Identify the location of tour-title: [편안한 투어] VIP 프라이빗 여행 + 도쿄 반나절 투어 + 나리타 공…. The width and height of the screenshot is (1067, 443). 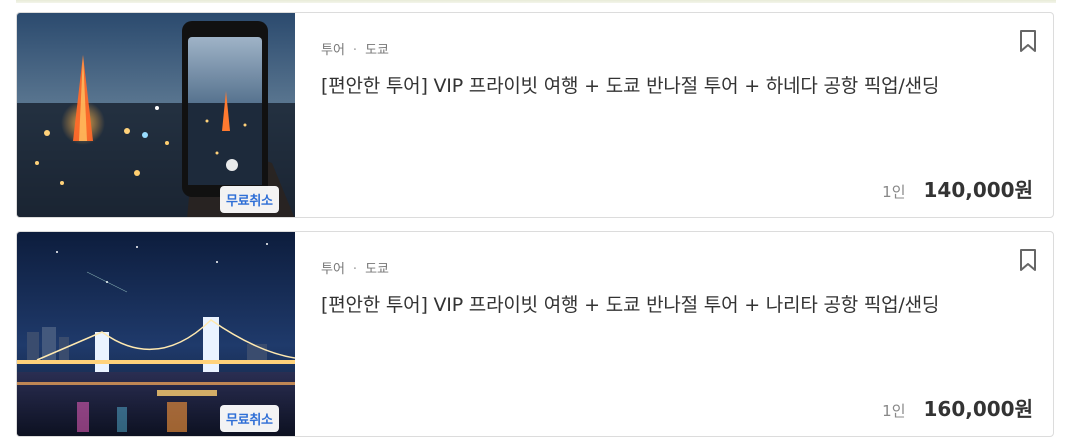
(630, 303).